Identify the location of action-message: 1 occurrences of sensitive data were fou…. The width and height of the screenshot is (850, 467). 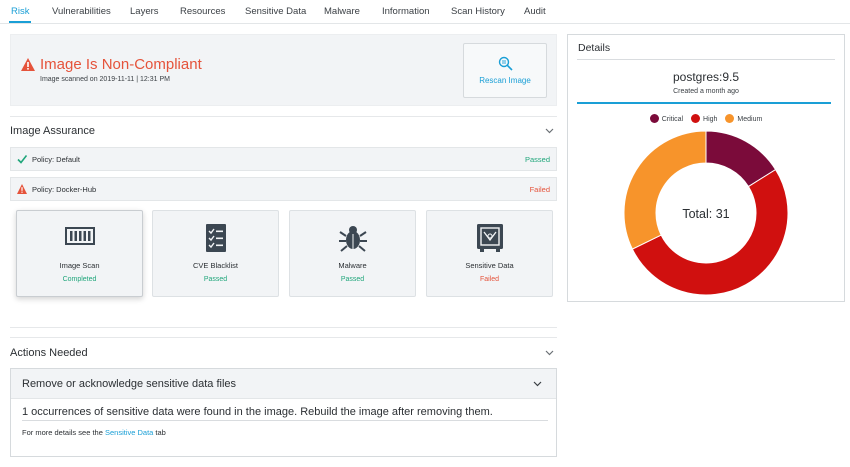
(257, 412).